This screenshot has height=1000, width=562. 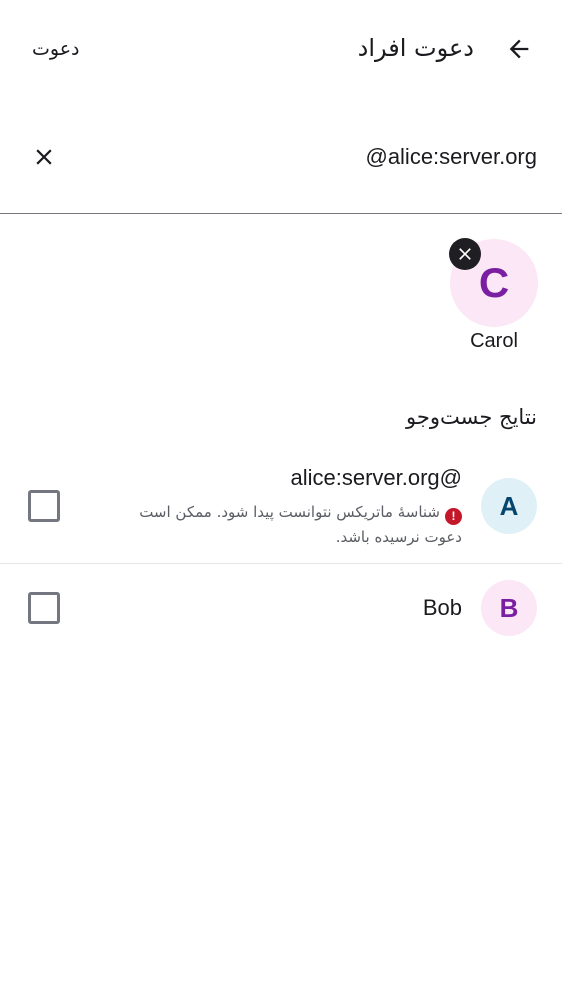 I want to click on list-item: B Bob, so click(x=281, y=608).